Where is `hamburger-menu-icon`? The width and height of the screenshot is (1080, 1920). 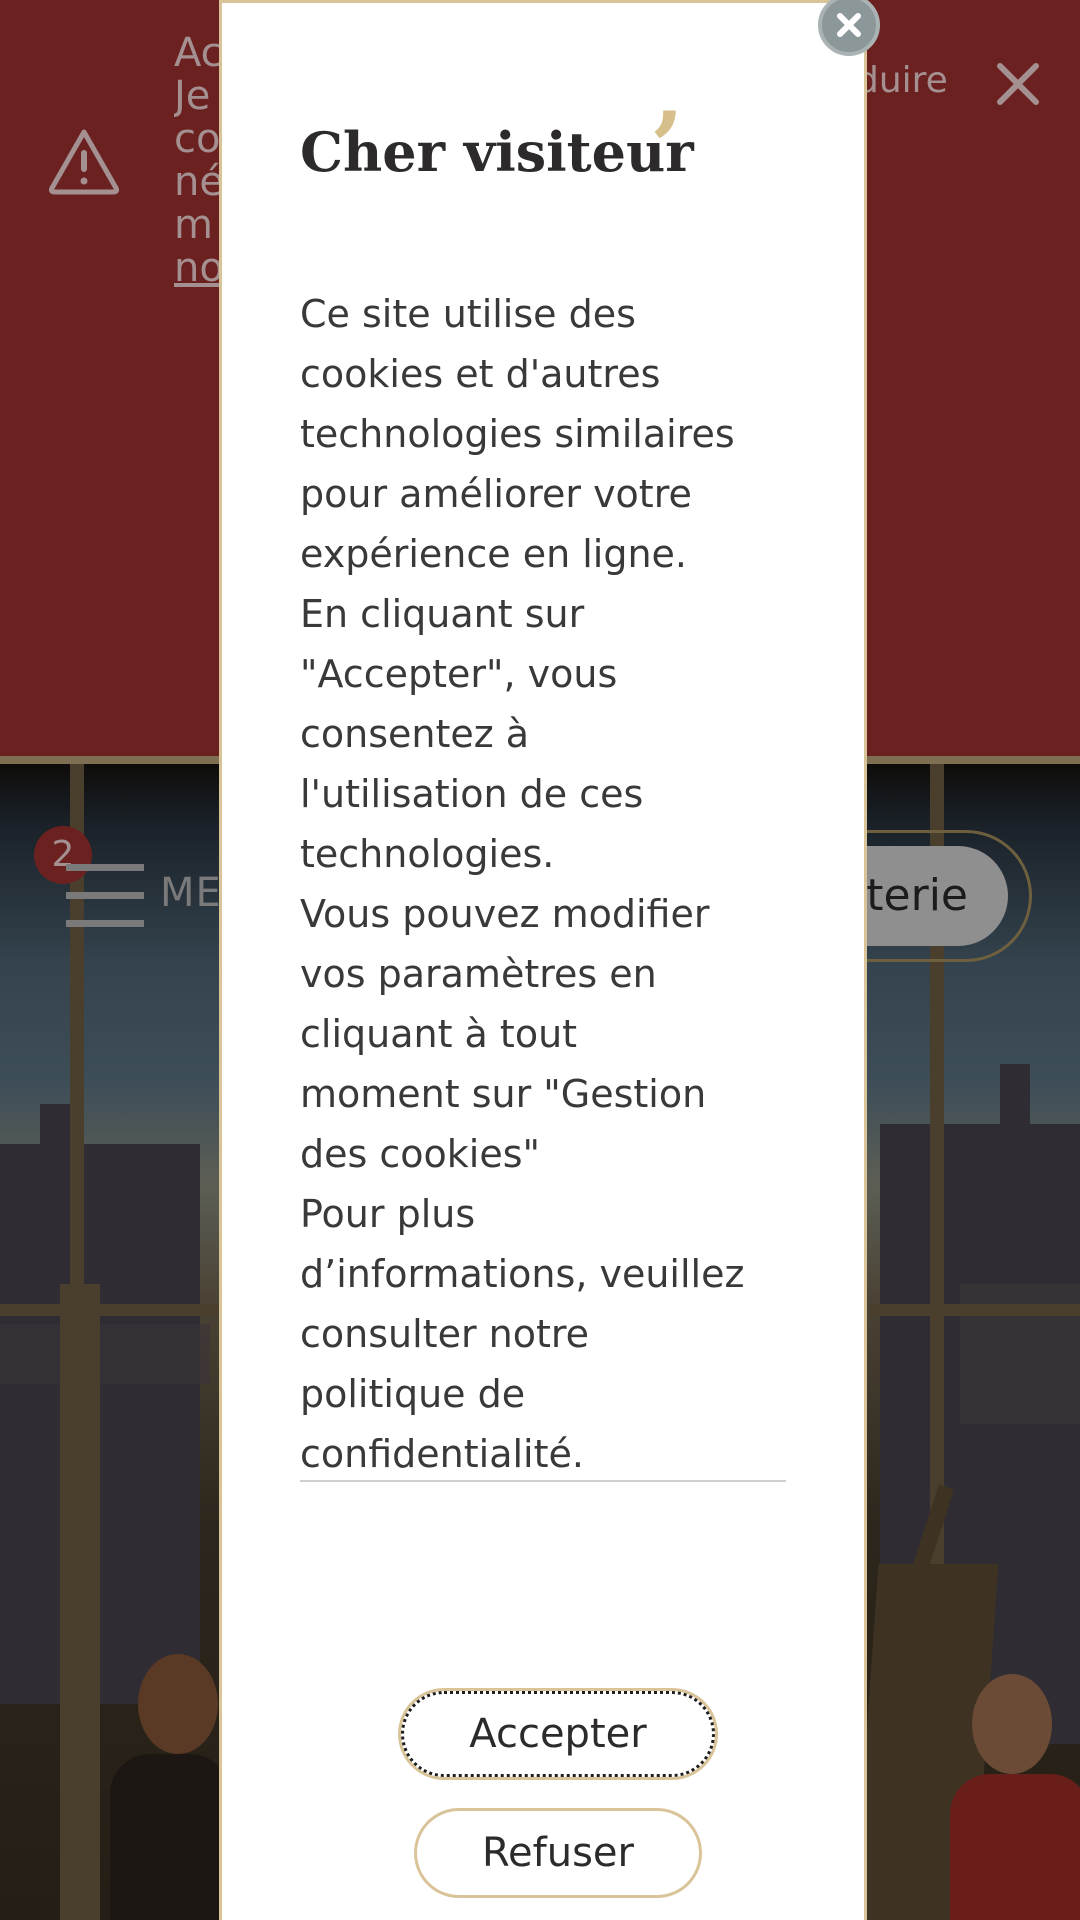
hamburger-menu-icon is located at coordinates (105, 896).